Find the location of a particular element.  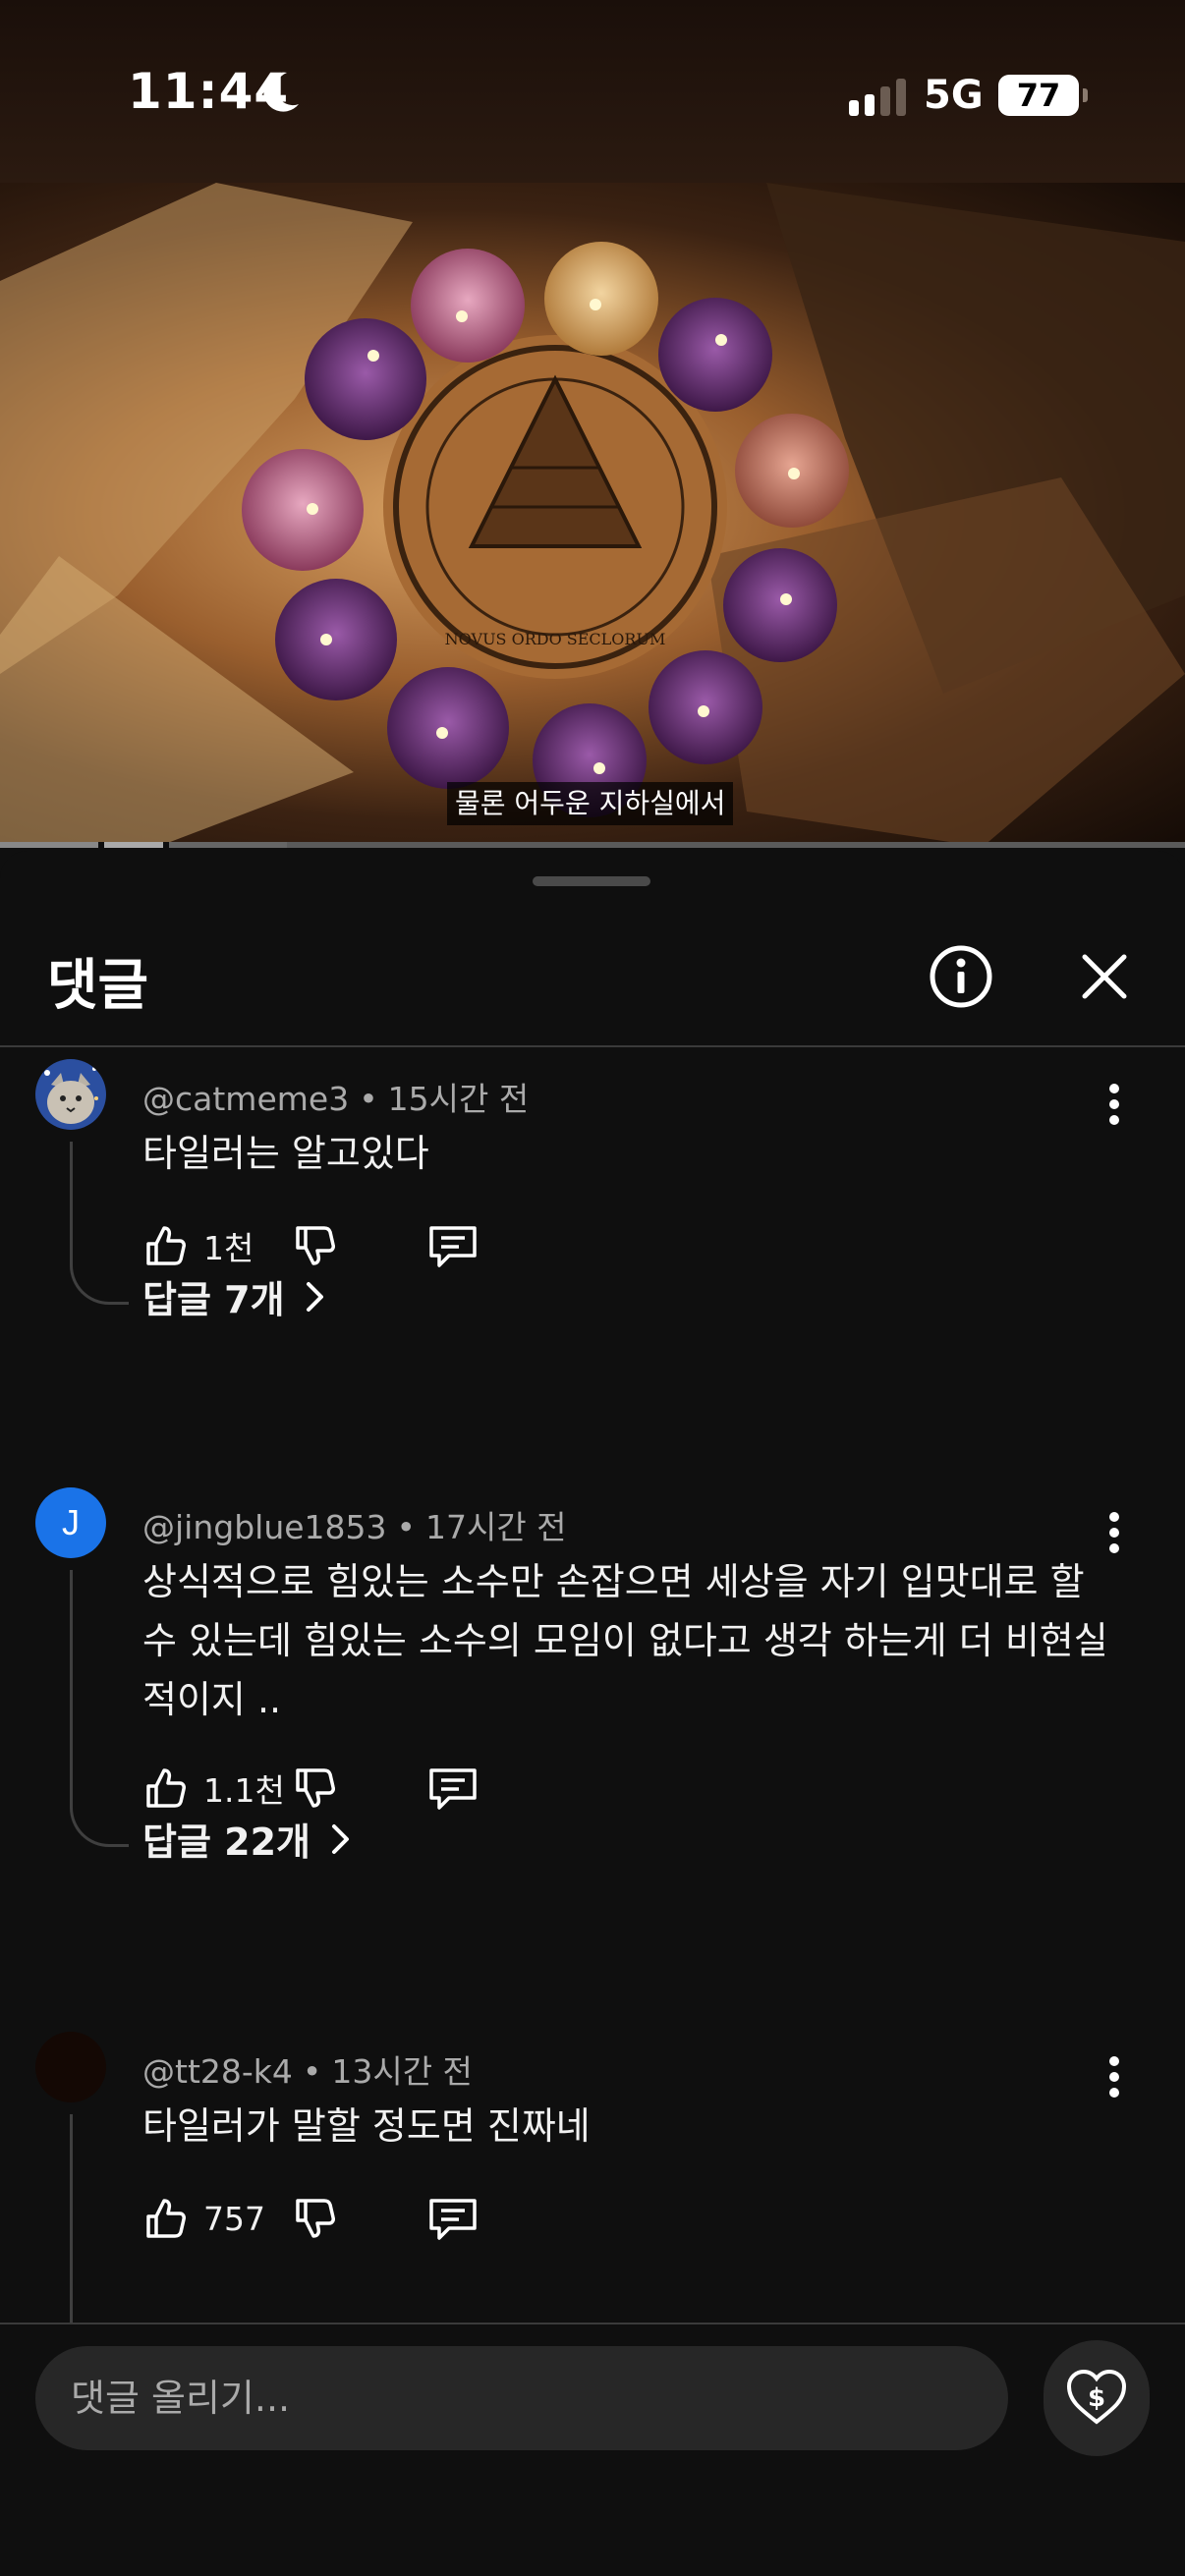

comment-time: 13시간 전 is located at coordinates (402, 2071).